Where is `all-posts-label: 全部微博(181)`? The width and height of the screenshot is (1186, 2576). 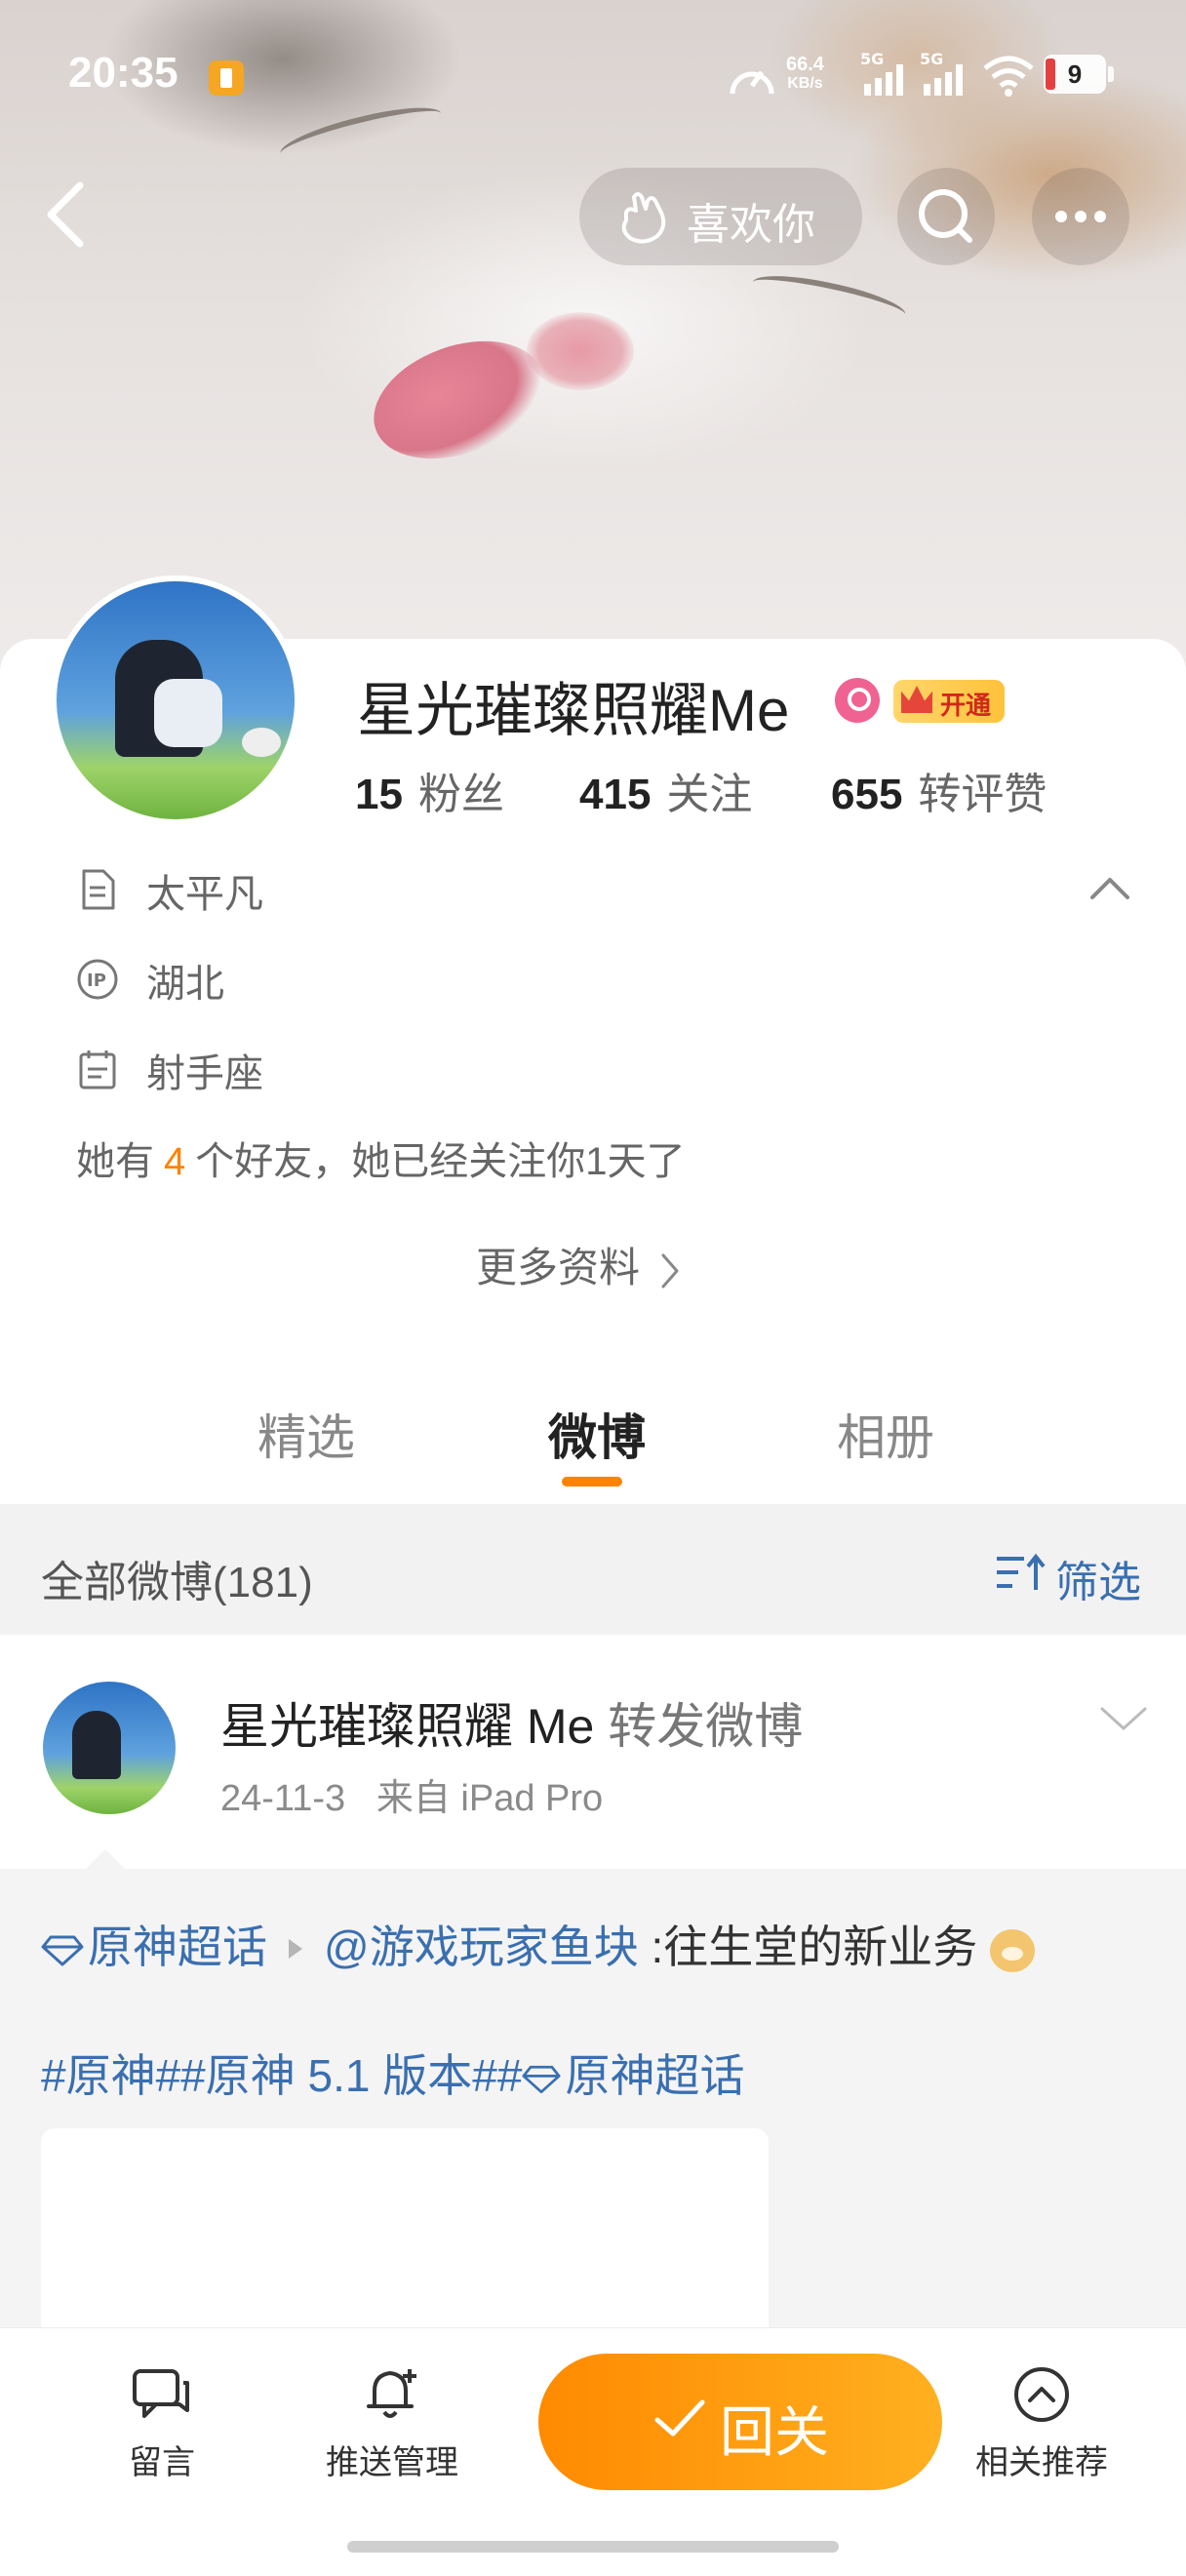
all-posts-label: 全部微博(181) is located at coordinates (177, 1578).